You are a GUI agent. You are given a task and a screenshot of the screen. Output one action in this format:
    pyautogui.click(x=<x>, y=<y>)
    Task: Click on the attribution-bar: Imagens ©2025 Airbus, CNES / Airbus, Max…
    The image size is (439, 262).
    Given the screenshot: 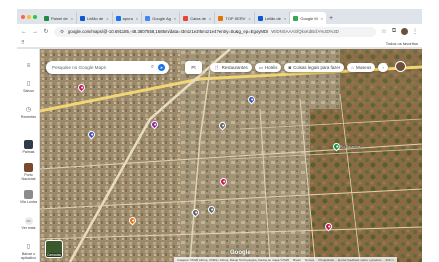 What is the action you would take?
    pyautogui.click(x=285, y=259)
    